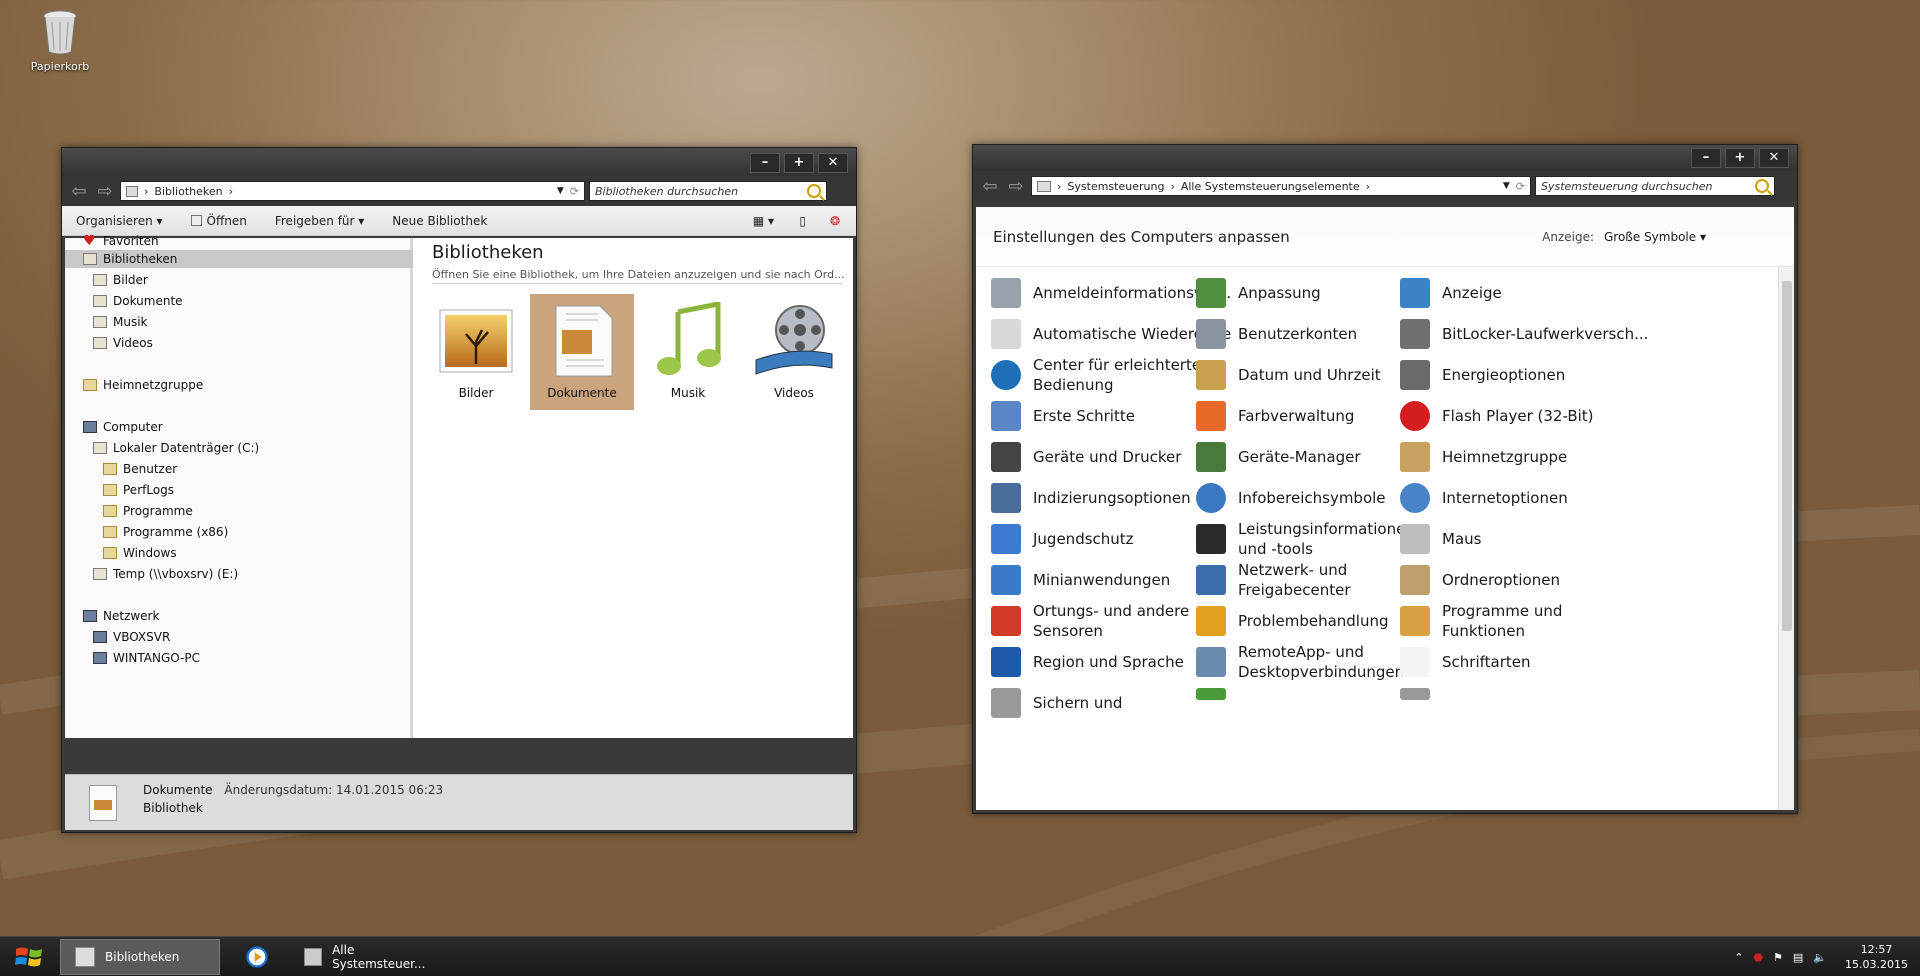 The height and width of the screenshot is (976, 1920). What do you see at coordinates (1006, 662) in the screenshot?
I see `region-language-icon` at bounding box center [1006, 662].